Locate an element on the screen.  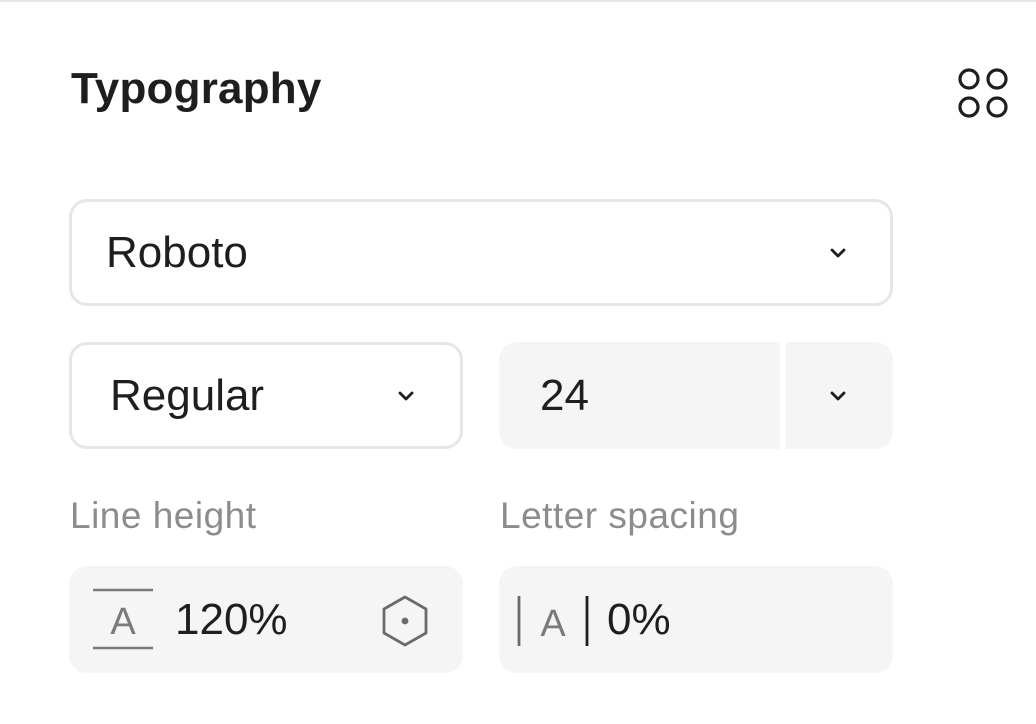
font-size-dropdown-button is located at coordinates (839, 395).